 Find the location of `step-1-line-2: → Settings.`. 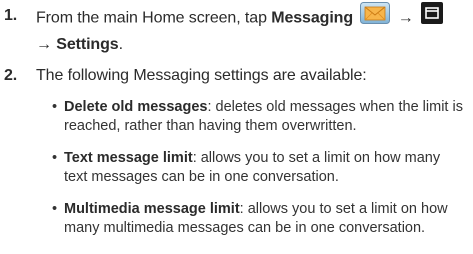

step-1-line-2: → Settings. is located at coordinates (251, 44).